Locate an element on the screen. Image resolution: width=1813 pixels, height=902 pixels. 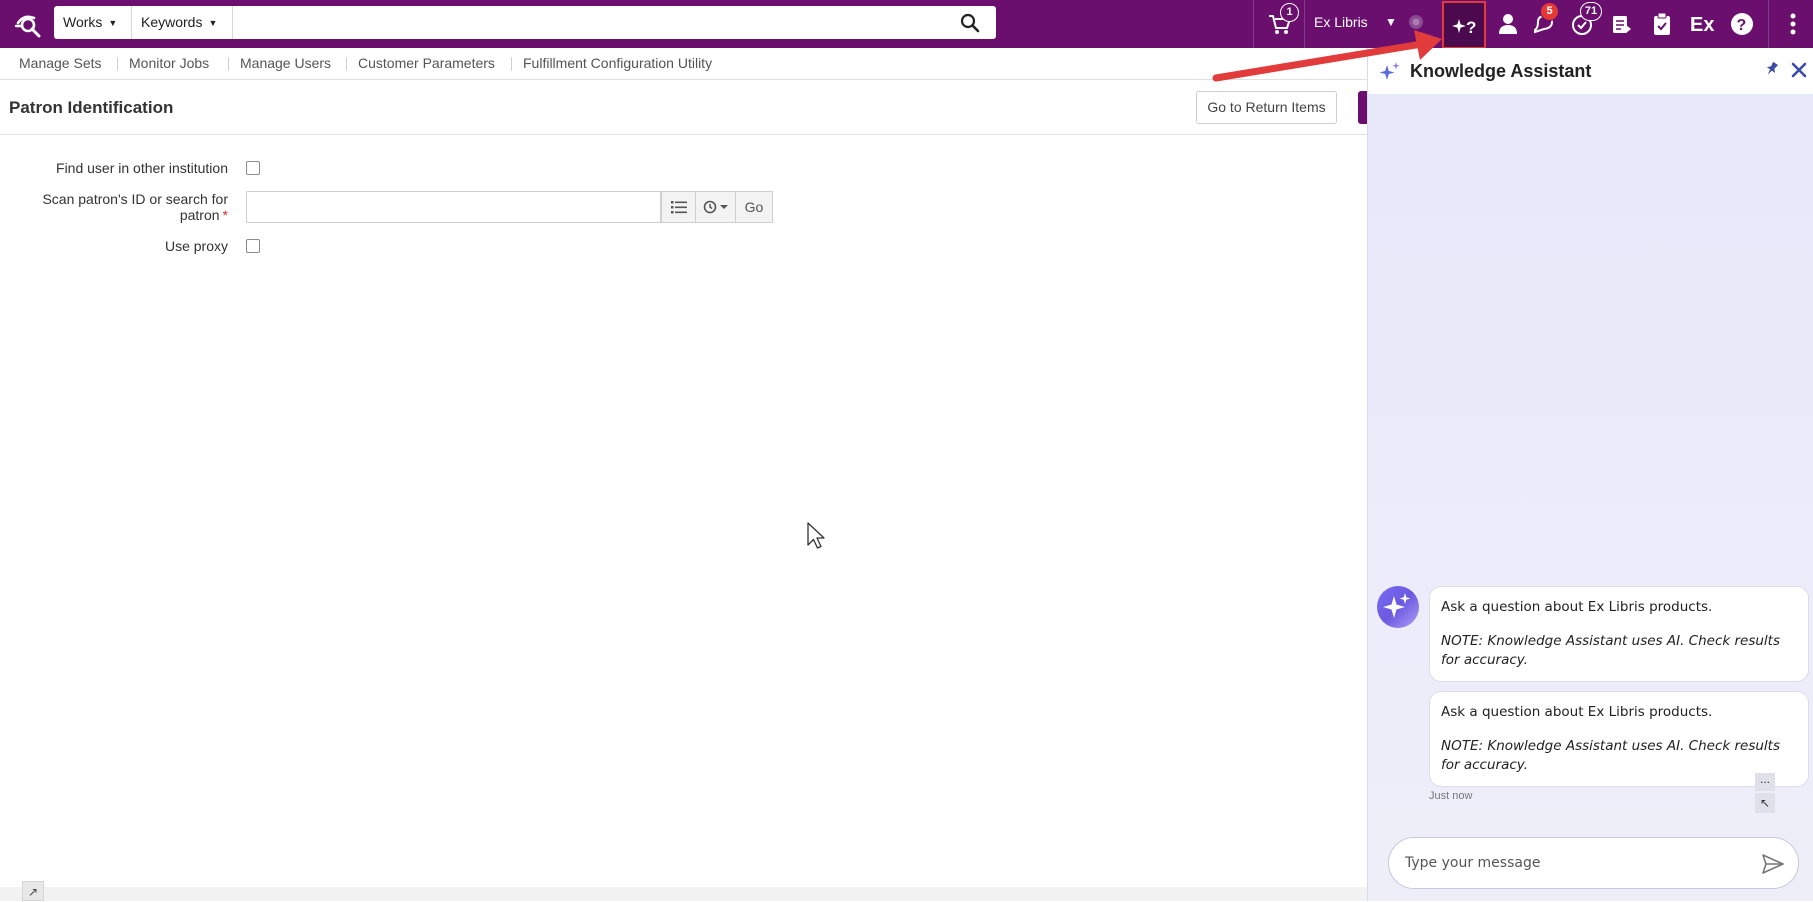
assistant-avatar is located at coordinates (1398, 607).